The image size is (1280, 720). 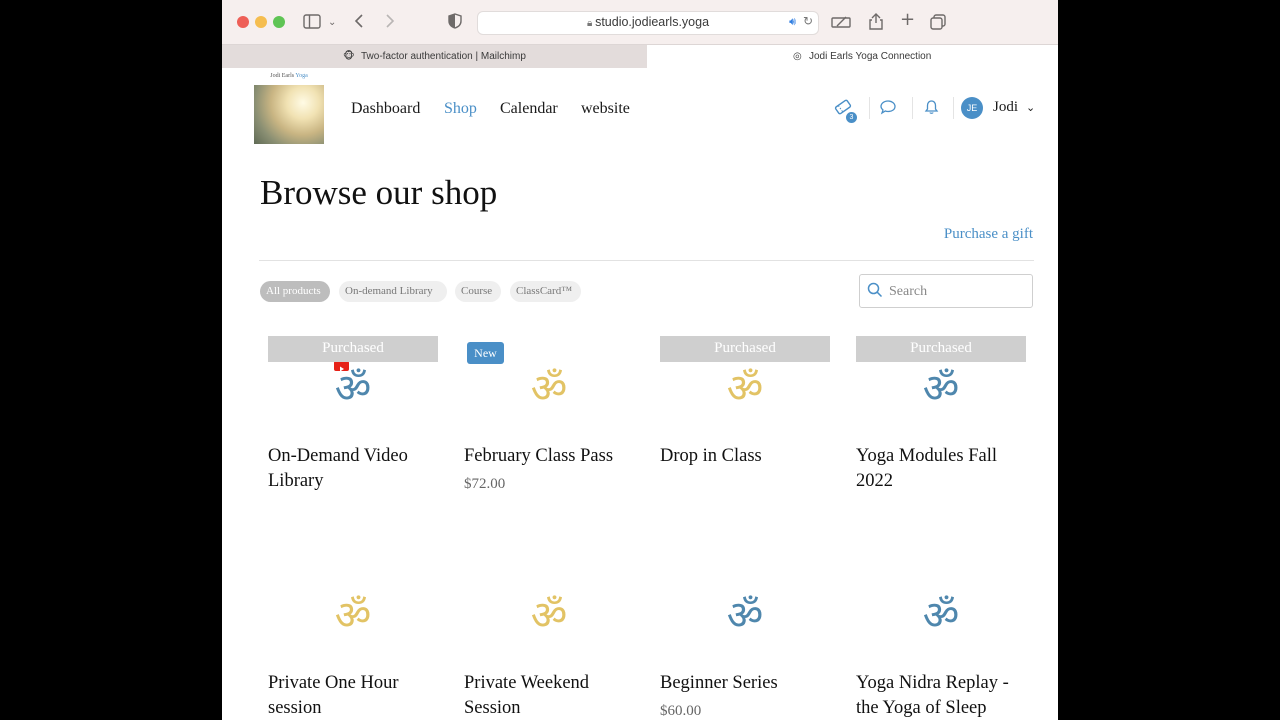 I want to click on product-title: Private One Hour session, so click(x=353, y=695).